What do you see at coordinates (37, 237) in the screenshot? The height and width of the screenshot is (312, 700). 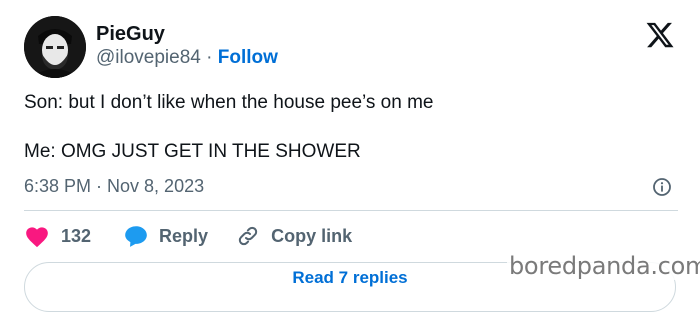 I see `heart-icon` at bounding box center [37, 237].